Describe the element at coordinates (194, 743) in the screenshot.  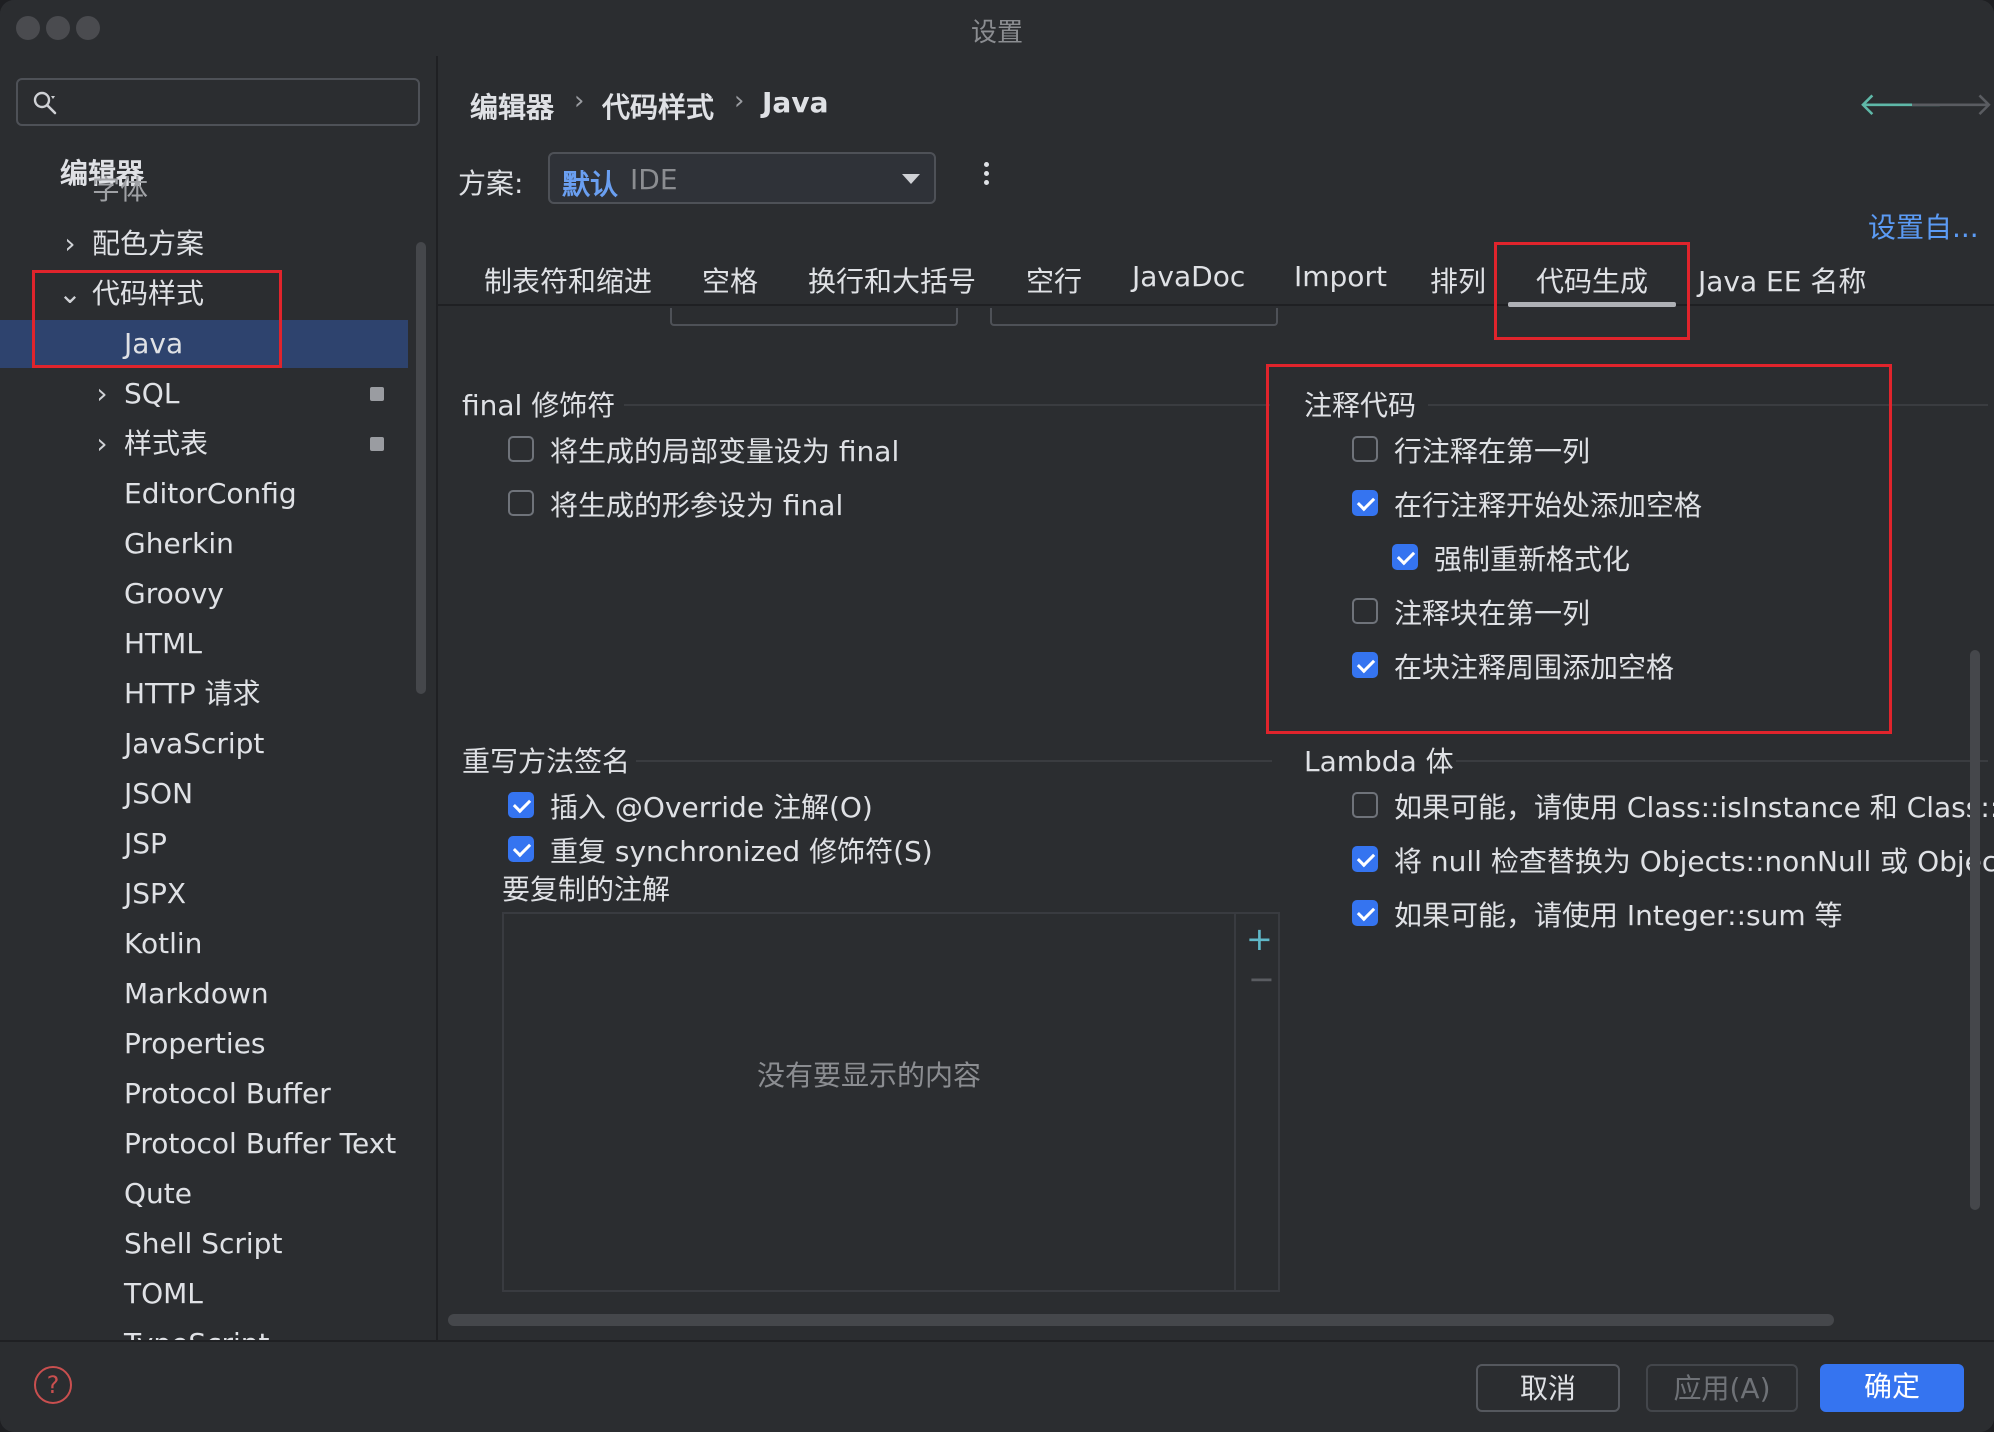
I see `tree-item-label: JavaScript` at that location.